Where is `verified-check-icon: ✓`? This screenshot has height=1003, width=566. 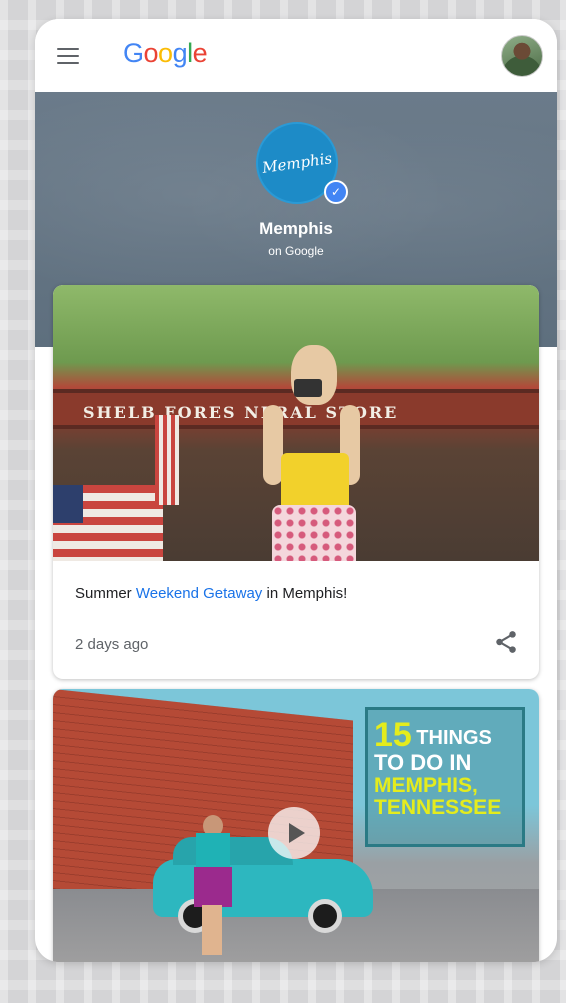
verified-check-icon: ✓ is located at coordinates (336, 192).